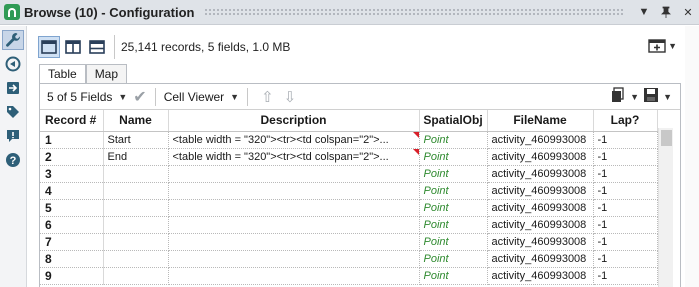  What do you see at coordinates (201, 97) in the screenshot?
I see `cell-viewer-select: Cell Viewer ▼` at bounding box center [201, 97].